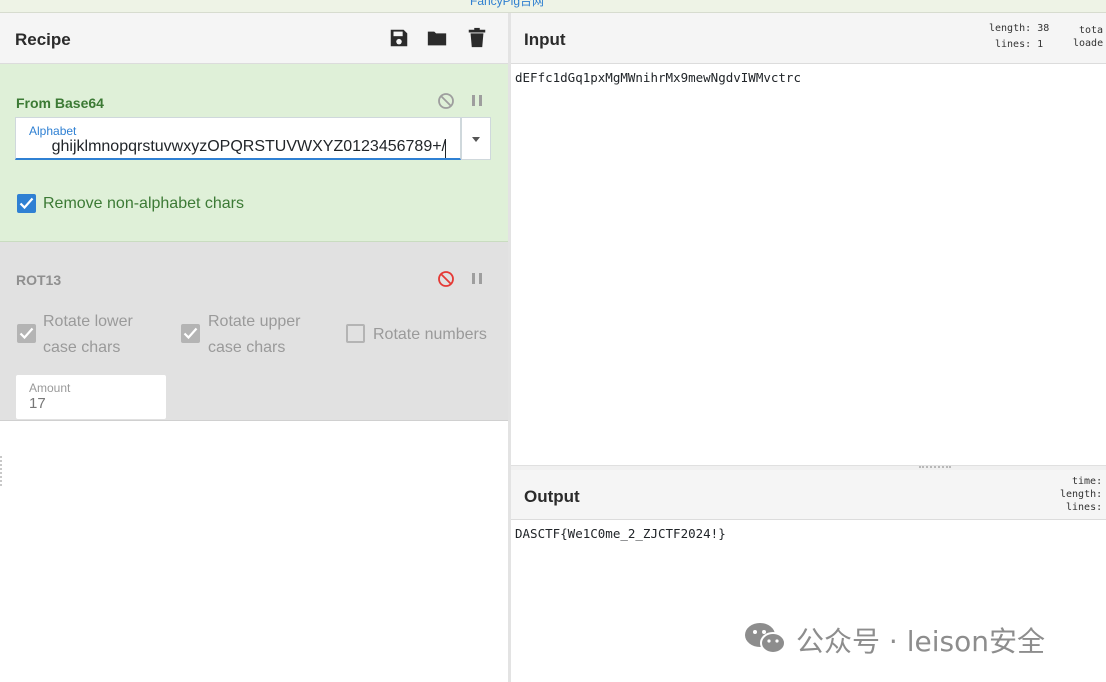 This screenshot has width=1106, height=682. What do you see at coordinates (620, 533) in the screenshot?
I see `output-text: DASCTF{We1C0me_2_ZJCTF2024!}` at bounding box center [620, 533].